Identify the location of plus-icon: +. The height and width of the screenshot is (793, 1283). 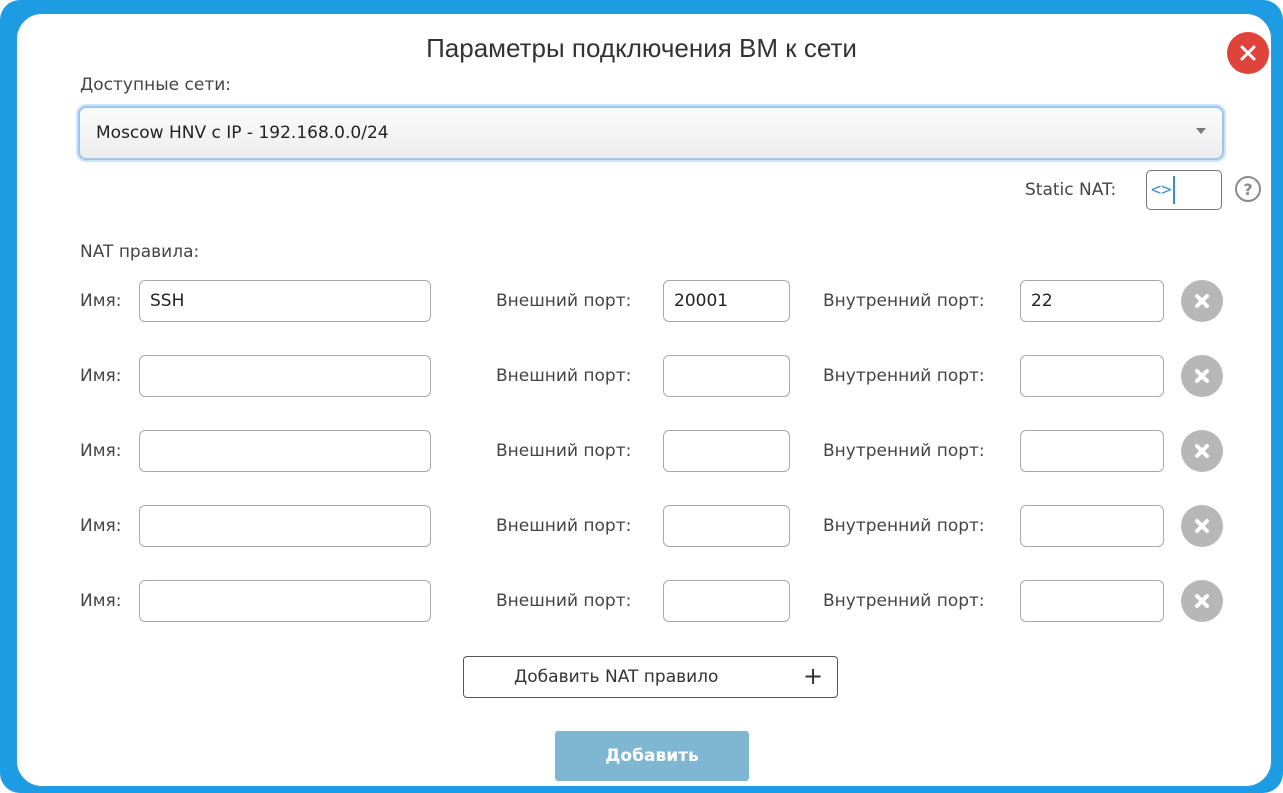
(813, 676).